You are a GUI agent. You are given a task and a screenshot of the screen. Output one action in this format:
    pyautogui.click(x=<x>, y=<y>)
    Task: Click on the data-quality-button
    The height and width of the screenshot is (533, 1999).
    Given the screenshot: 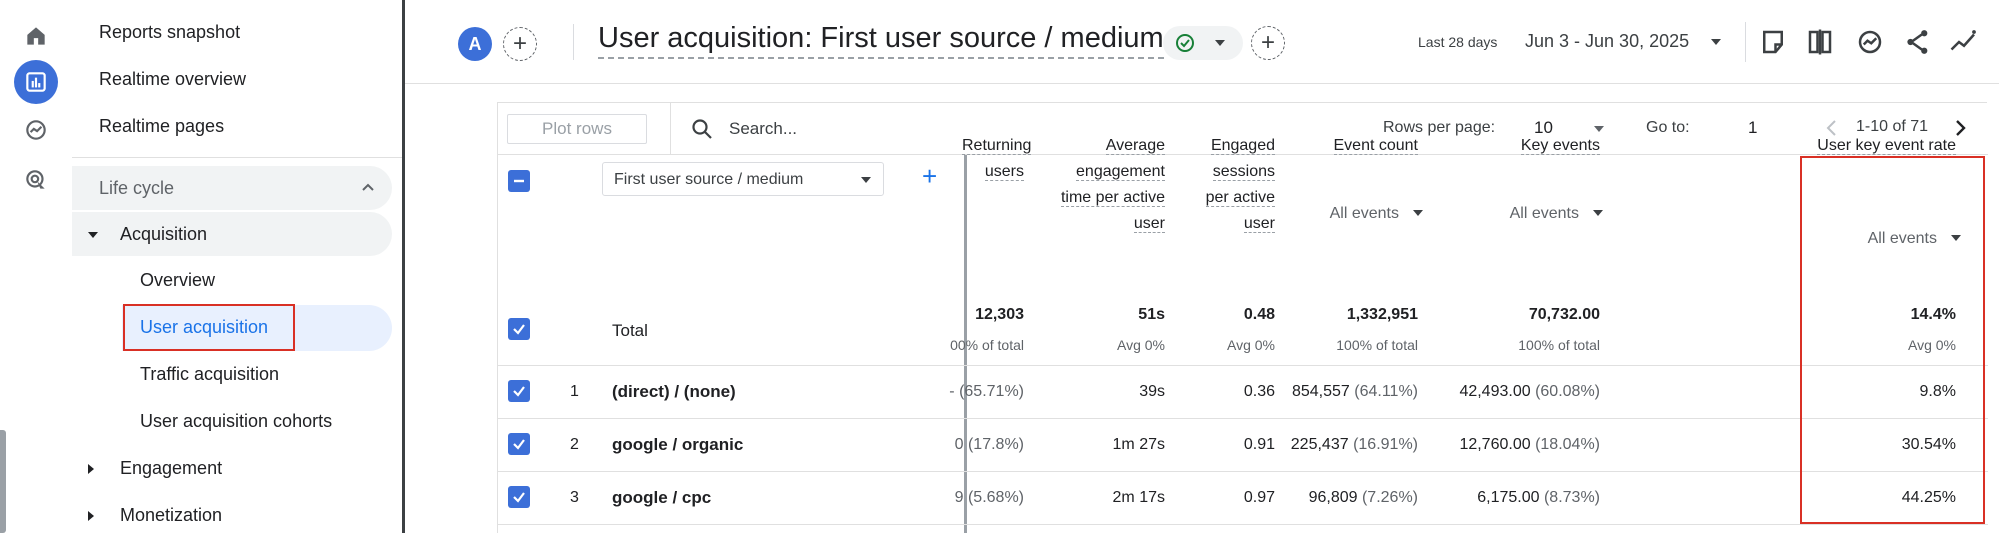 What is the action you would take?
    pyautogui.click(x=1203, y=43)
    